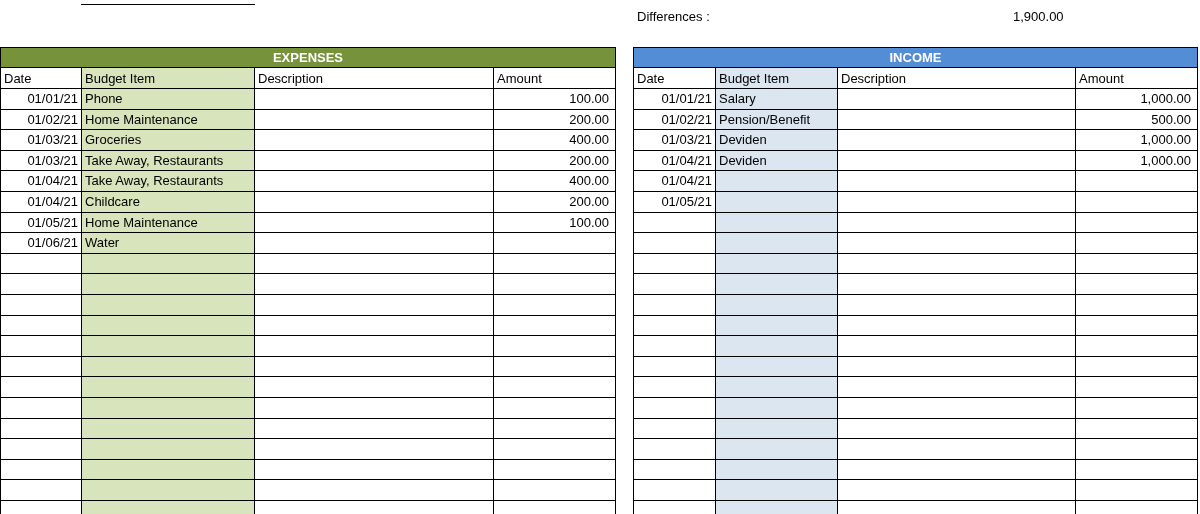 This screenshot has height=514, width=1200. Describe the element at coordinates (1137, 119) in the screenshot. I see `table-cell: 500.00` at that location.